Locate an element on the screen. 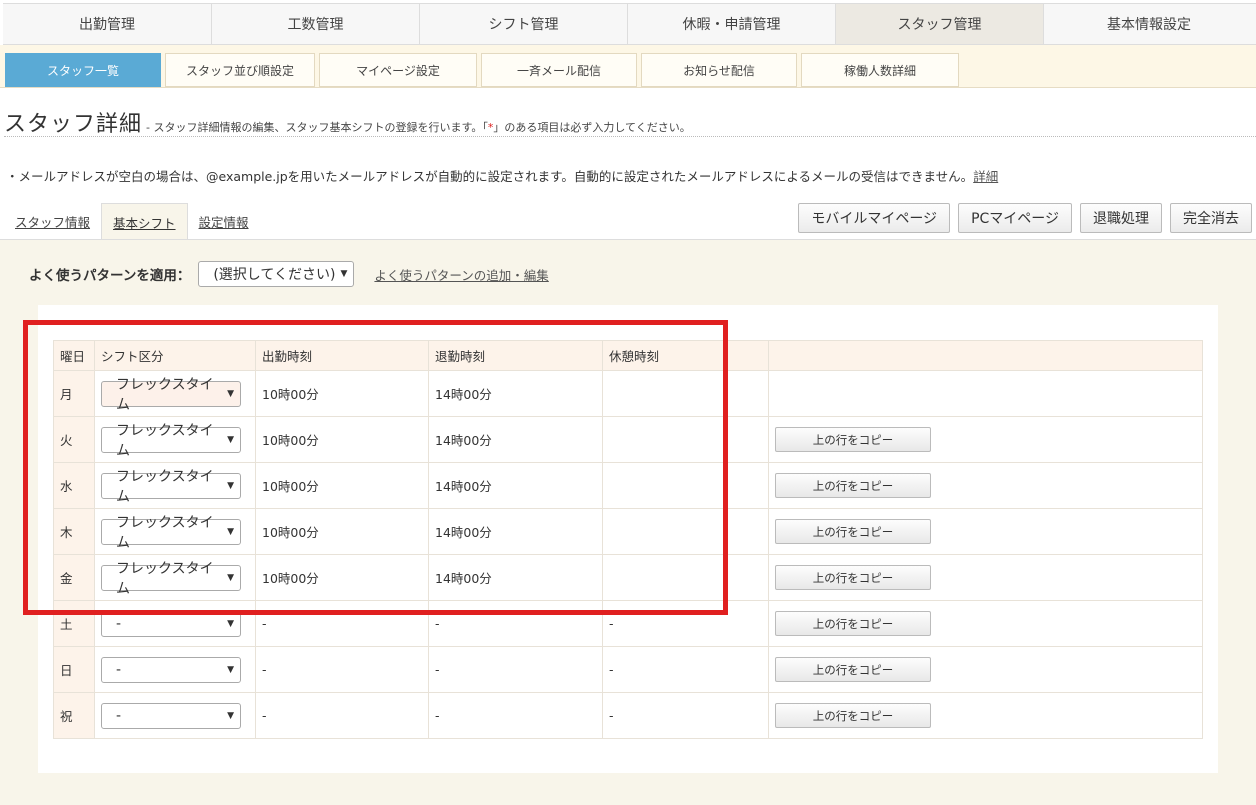  header-shift-type: シフト区分 is located at coordinates (175, 355).